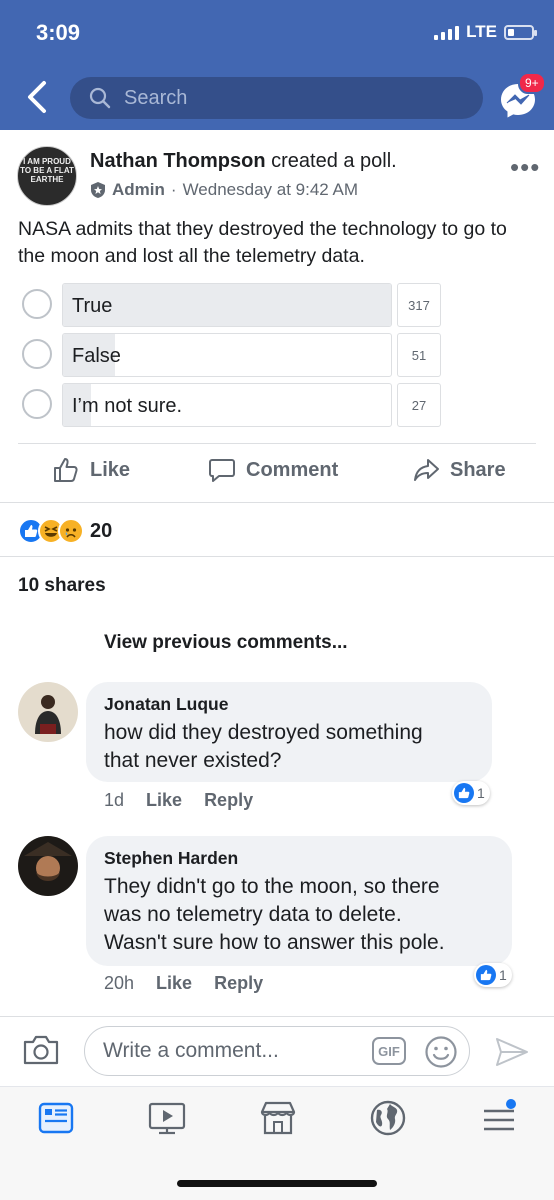 The height and width of the screenshot is (1200, 554). I want to click on commenter-name: Stephen Harden, so click(299, 858).